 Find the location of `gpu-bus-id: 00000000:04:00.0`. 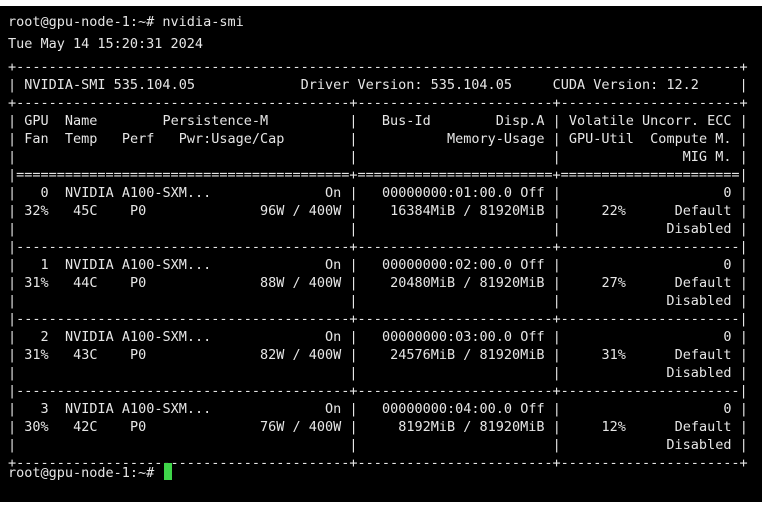

gpu-bus-id: 00000000:04:00.0 is located at coordinates (439, 409).